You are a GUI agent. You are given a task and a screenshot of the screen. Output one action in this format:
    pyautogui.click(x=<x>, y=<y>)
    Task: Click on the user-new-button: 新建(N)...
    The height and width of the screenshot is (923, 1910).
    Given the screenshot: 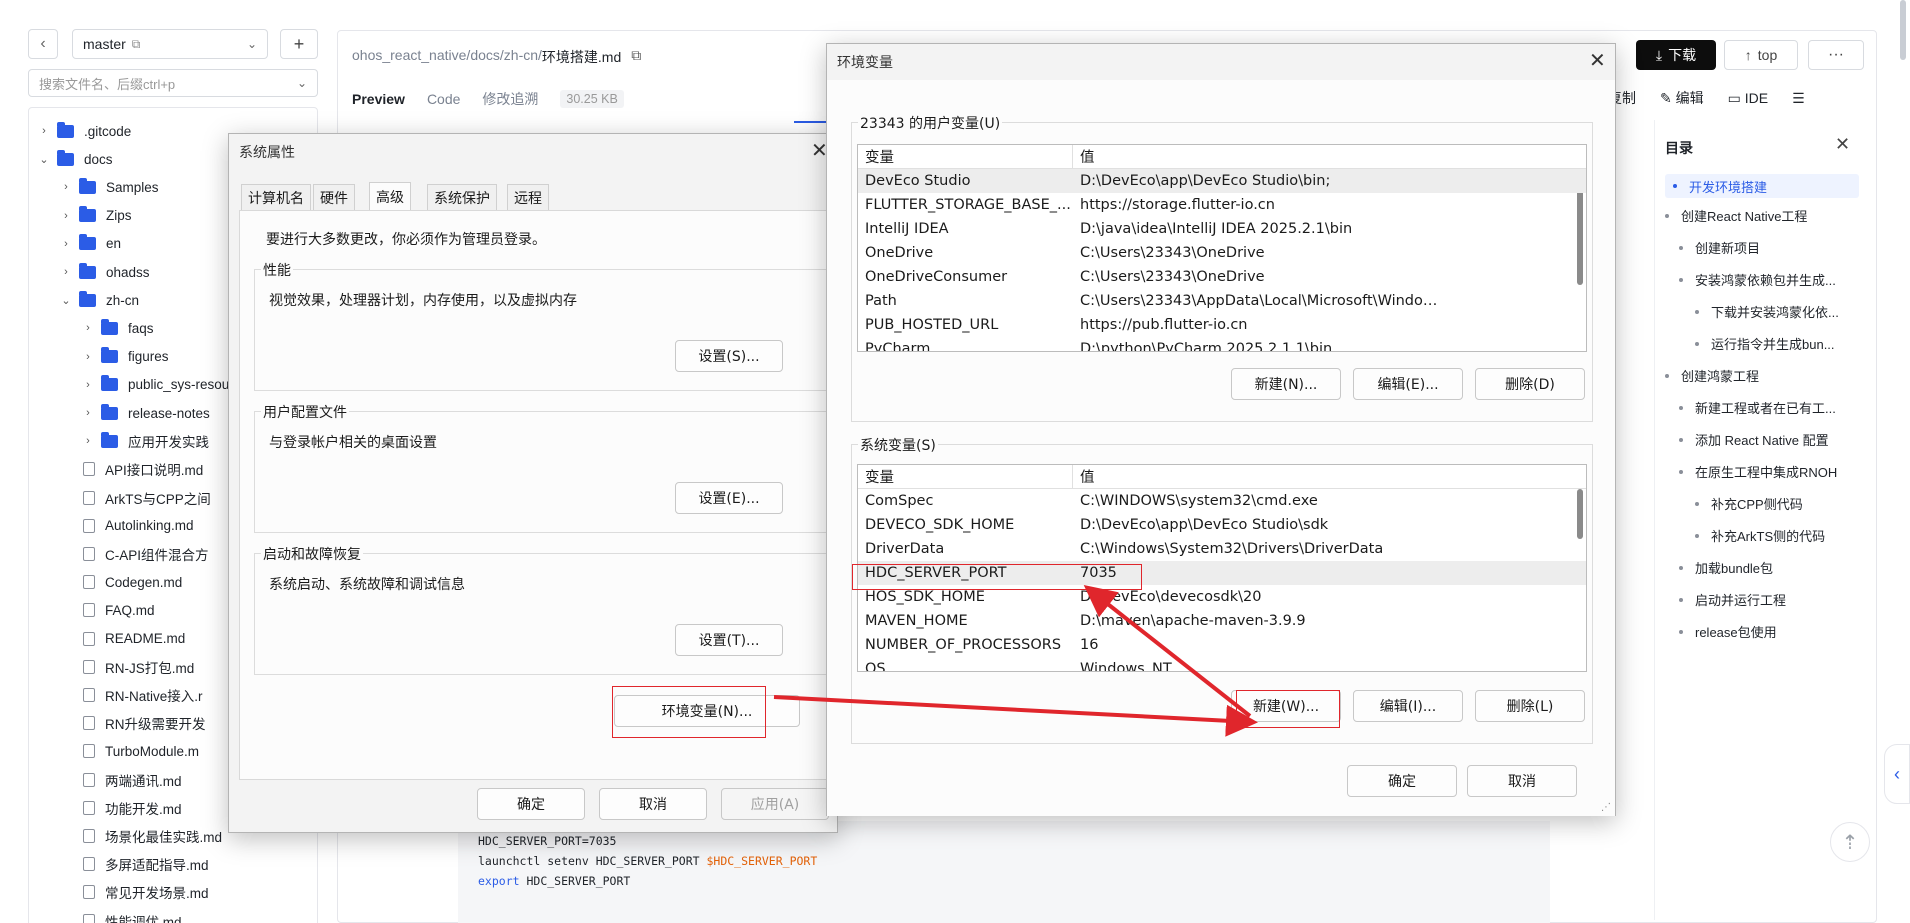 What is the action you would take?
    pyautogui.click(x=1286, y=384)
    